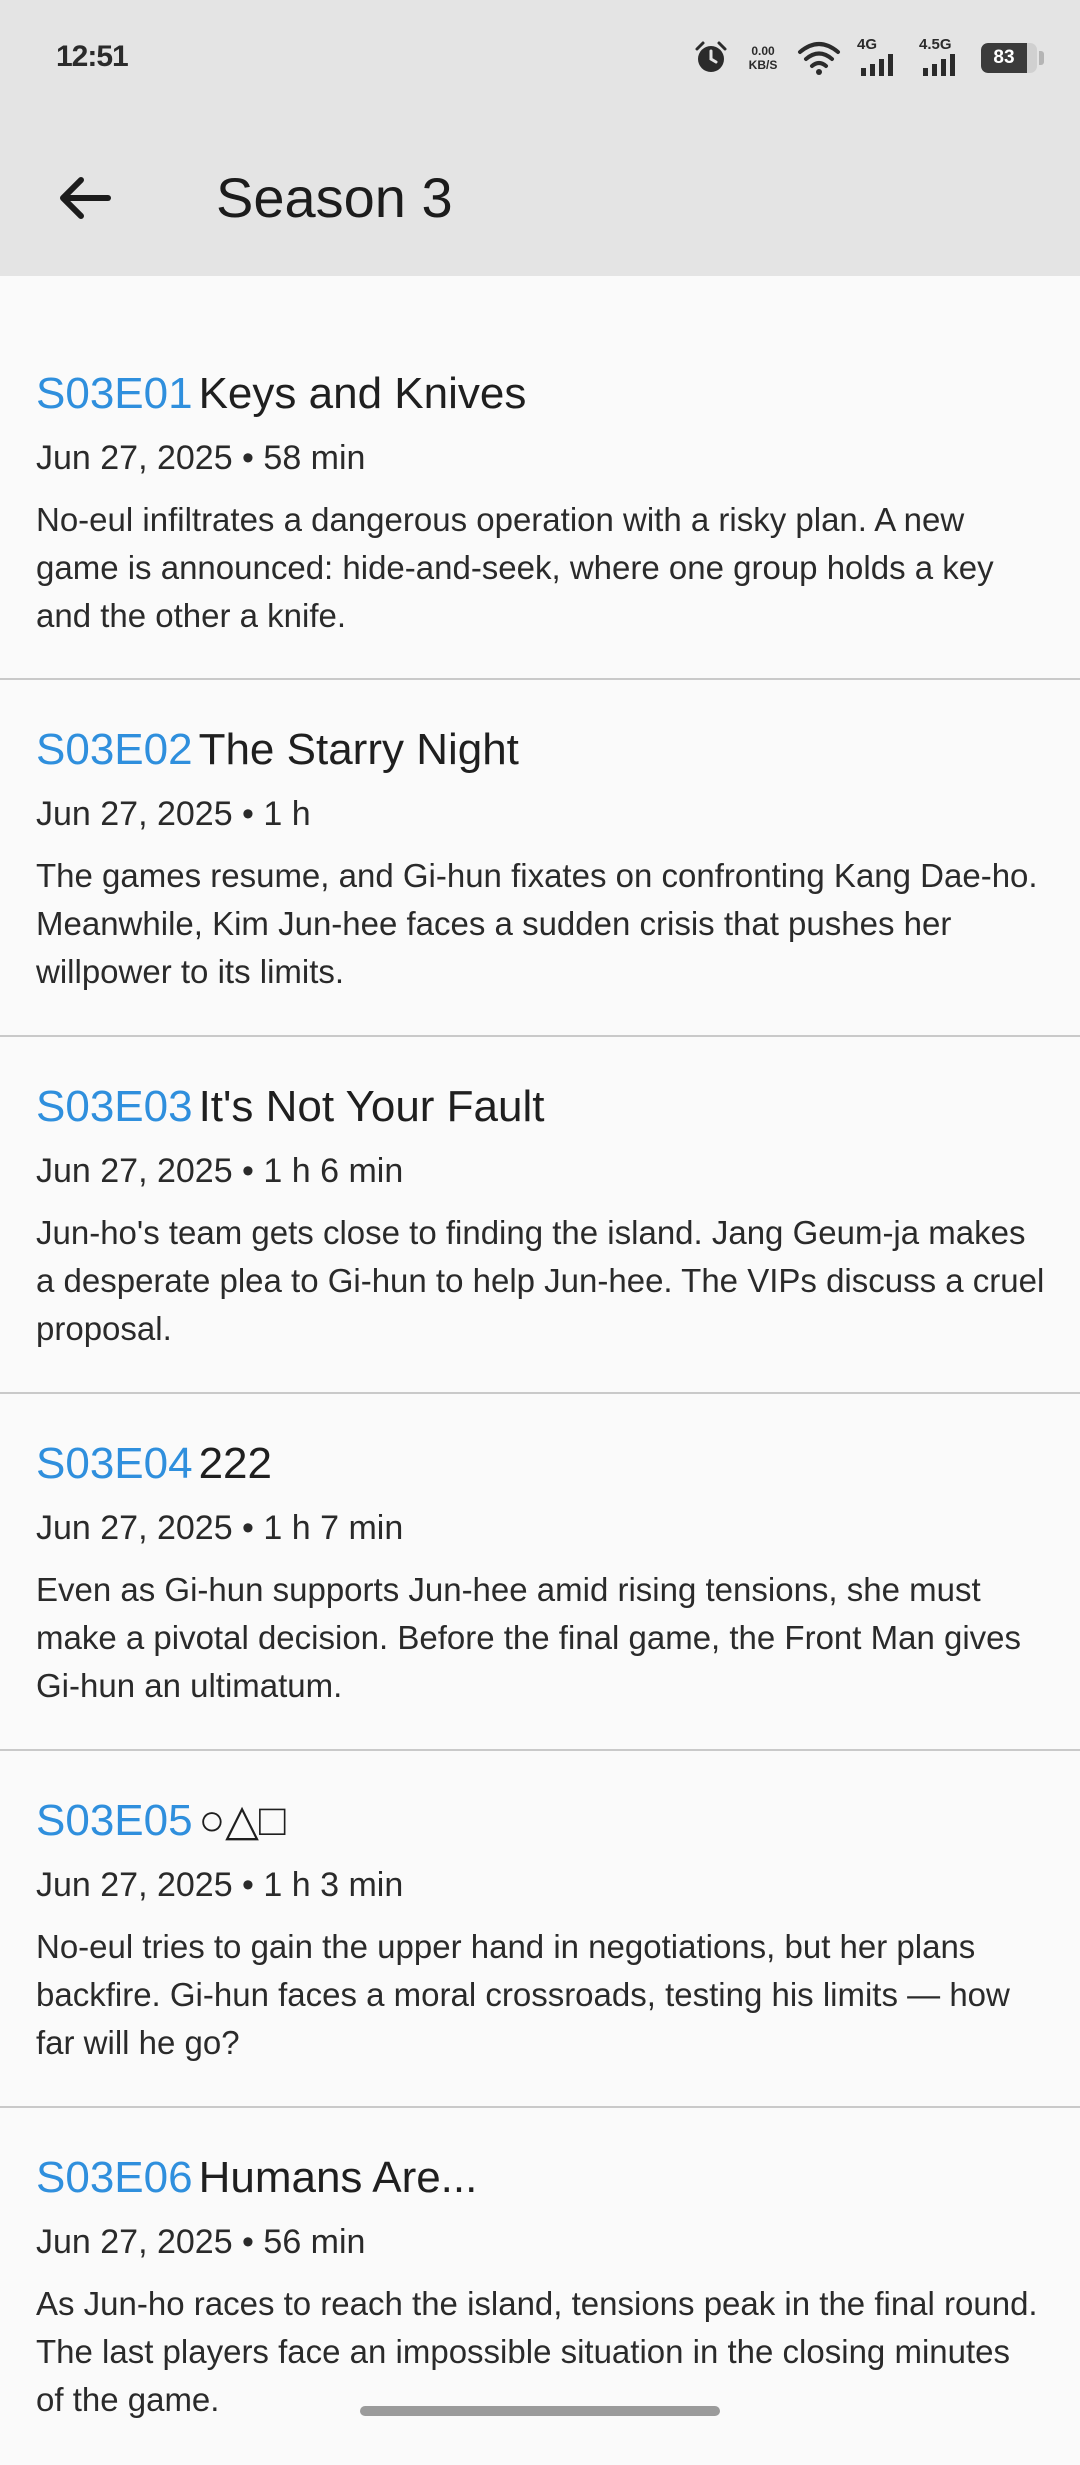  What do you see at coordinates (220, 1885) in the screenshot?
I see `episode-meta: Jun 27, 2025 • 1 h 3 min` at bounding box center [220, 1885].